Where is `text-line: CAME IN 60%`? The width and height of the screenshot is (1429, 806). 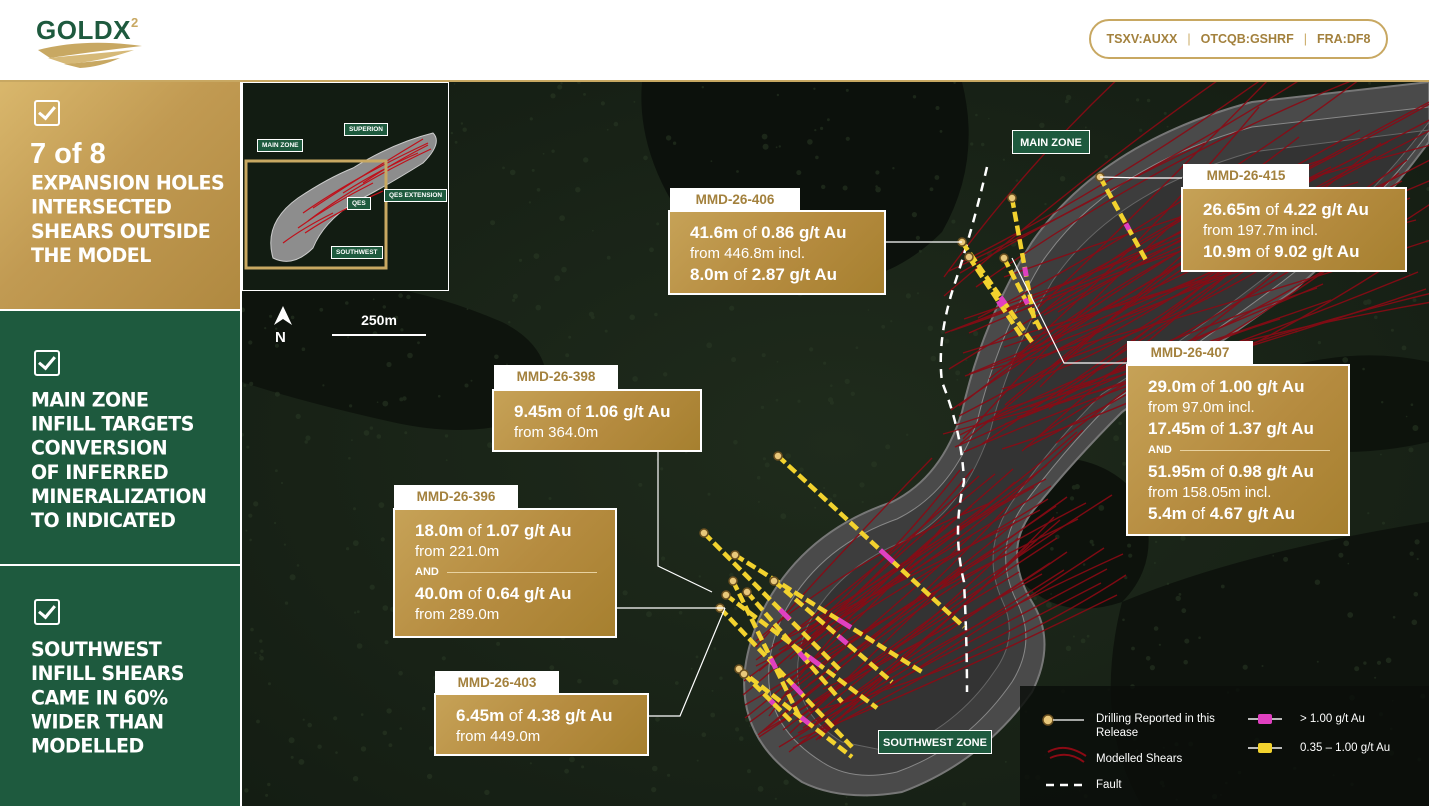
text-line: CAME IN 60% is located at coordinates (99, 698).